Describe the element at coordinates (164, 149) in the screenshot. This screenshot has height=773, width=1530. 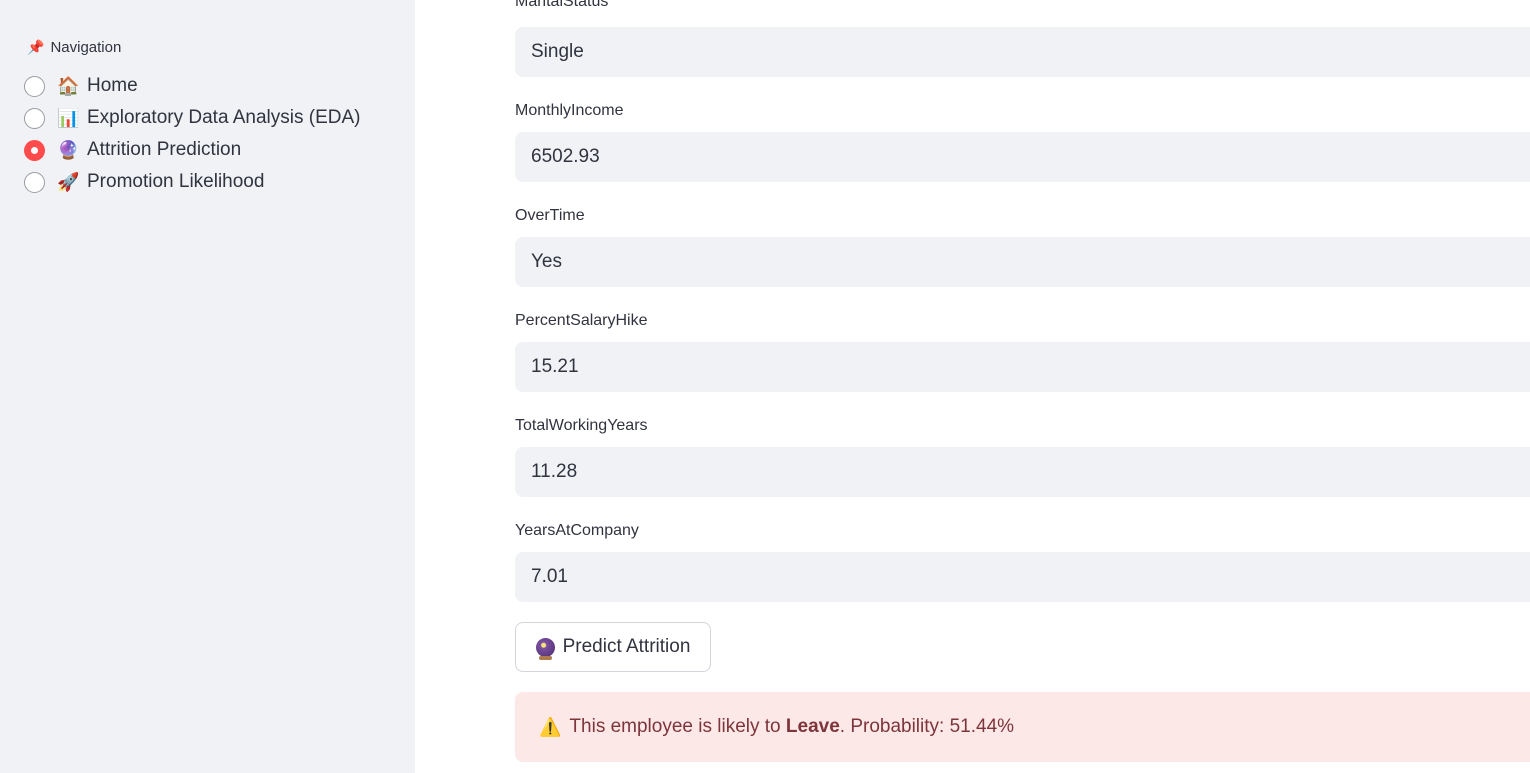
I see `nav-item-label: Attrition Prediction` at that location.